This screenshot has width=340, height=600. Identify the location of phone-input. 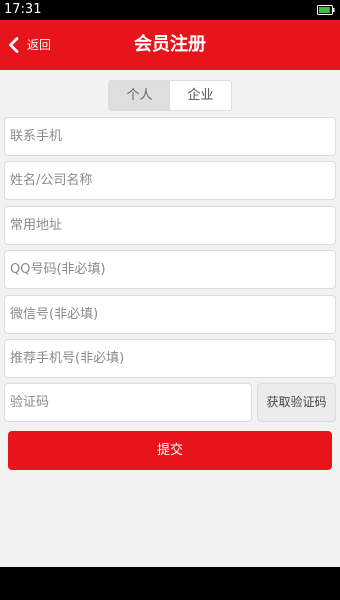
(170, 136).